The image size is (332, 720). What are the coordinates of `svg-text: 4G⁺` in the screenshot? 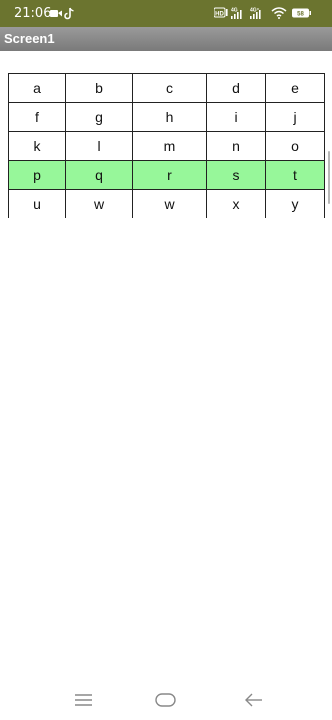 It's located at (255, 11).